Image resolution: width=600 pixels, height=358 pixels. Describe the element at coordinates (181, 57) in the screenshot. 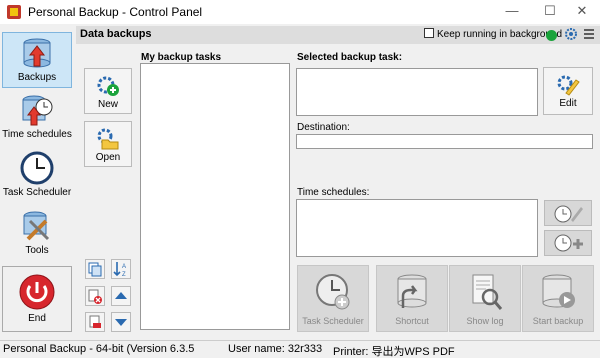

I see `backup-tasks-label: My backup tasks` at that location.